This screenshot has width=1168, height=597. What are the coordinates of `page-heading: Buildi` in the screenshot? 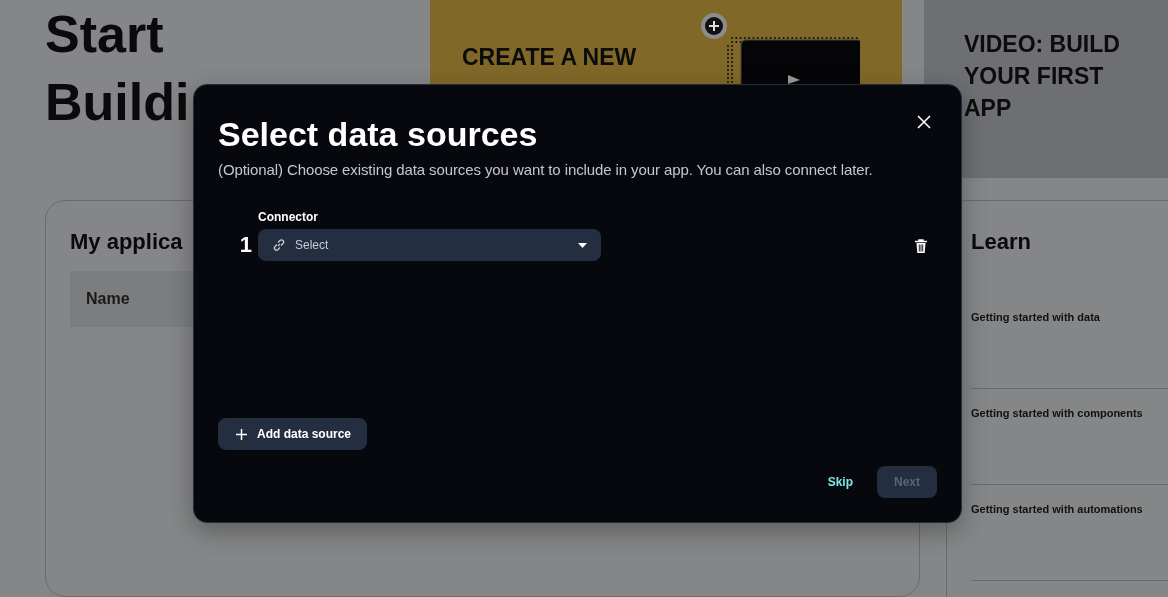 It's located at (117, 102).